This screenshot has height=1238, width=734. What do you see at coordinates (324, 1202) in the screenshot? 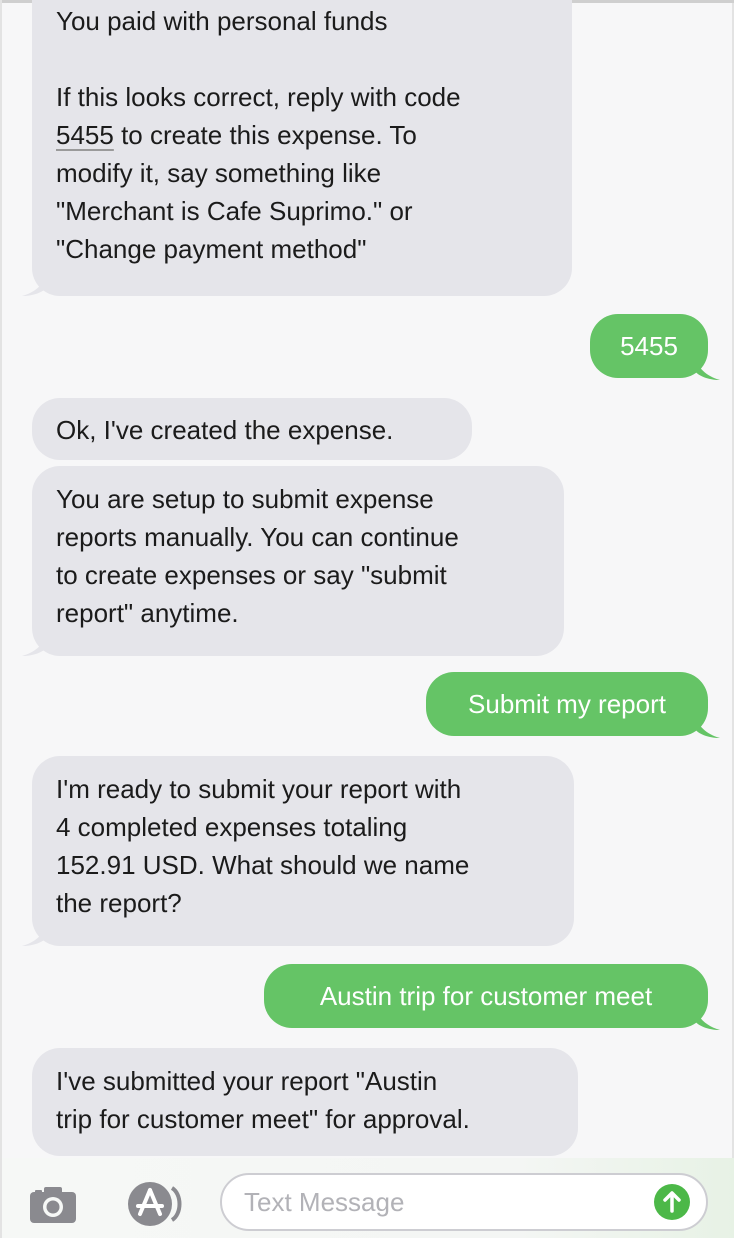
I see `message-input-placeholder: Text Message` at bounding box center [324, 1202].